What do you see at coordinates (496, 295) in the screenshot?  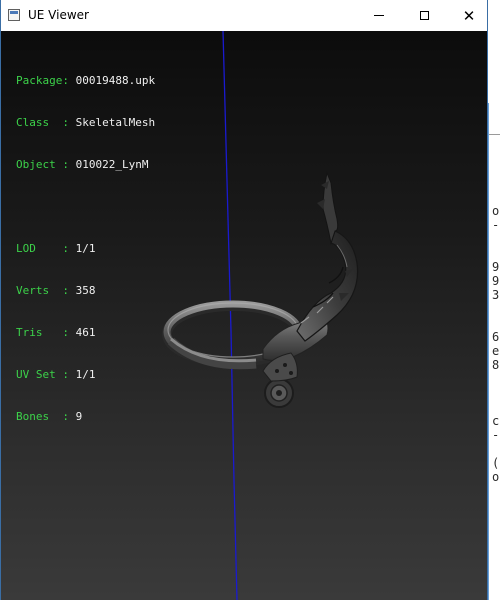 I see `background-text-fragment: 3` at bounding box center [496, 295].